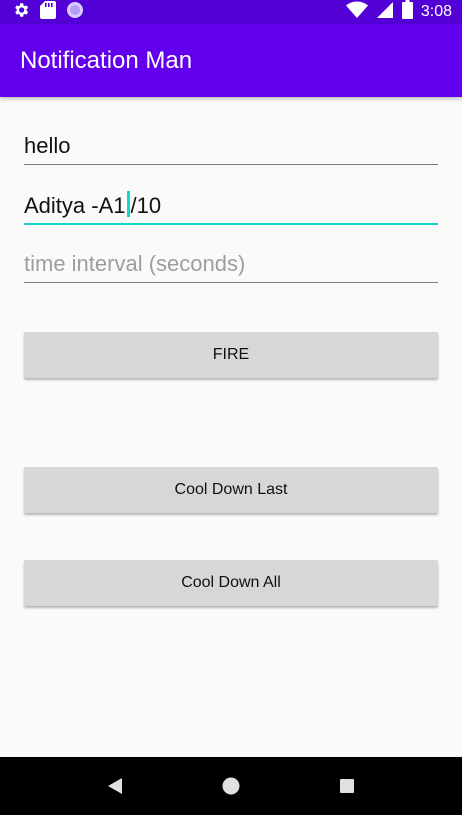 Image resolution: width=462 pixels, height=815 pixels. I want to click on interval-field: time interval (seconds), so click(231, 260).